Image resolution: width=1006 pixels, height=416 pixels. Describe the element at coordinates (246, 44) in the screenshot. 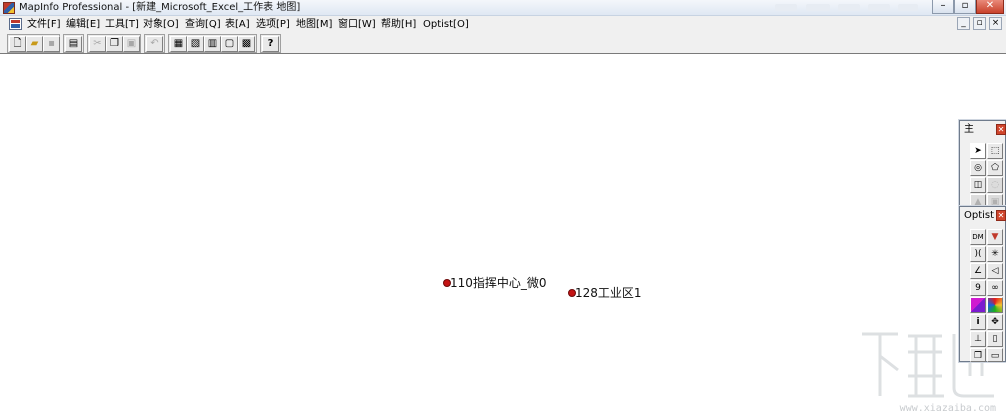

I see `redistrict-icon: ▩` at that location.